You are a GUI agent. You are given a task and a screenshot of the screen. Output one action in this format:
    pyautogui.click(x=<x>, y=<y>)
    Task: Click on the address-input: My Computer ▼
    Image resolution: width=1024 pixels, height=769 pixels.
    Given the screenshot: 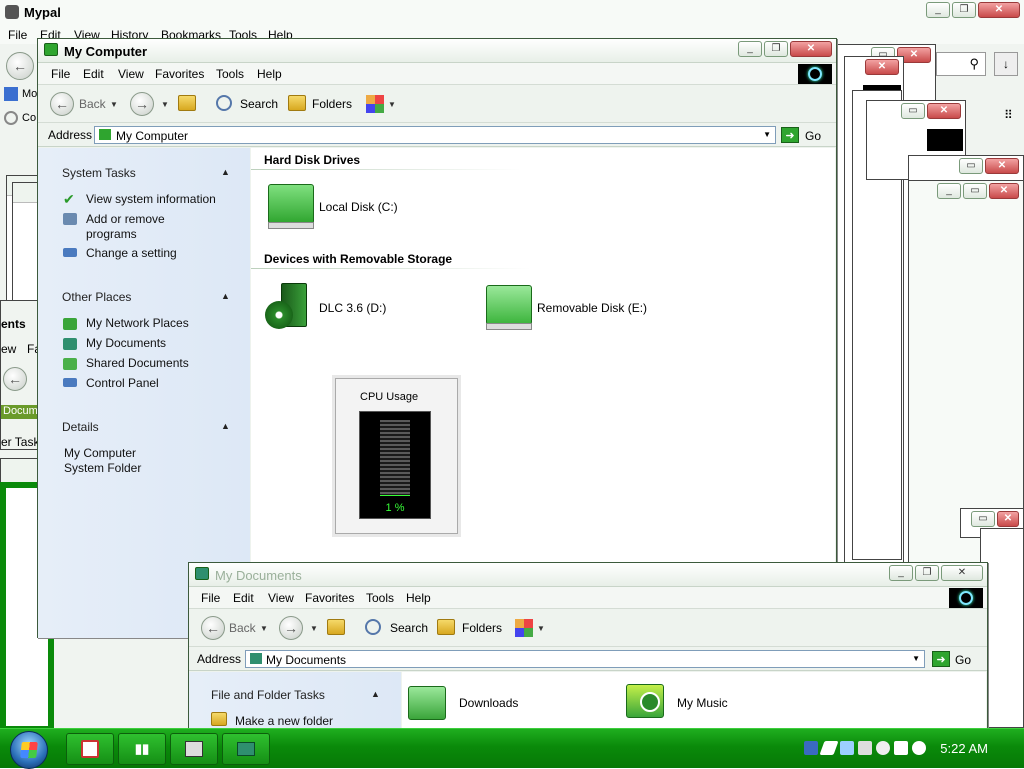 What is the action you would take?
    pyautogui.click(x=435, y=135)
    